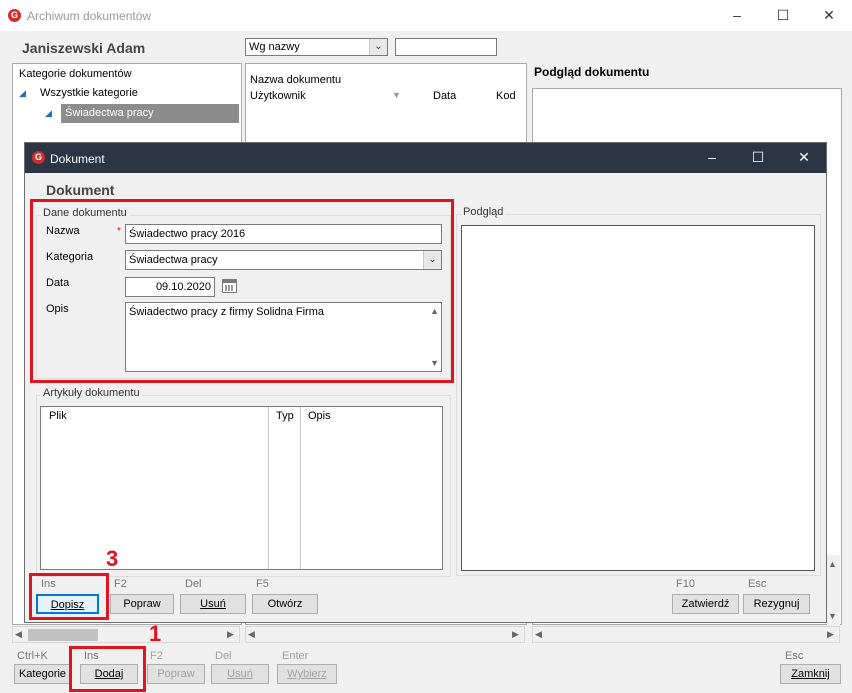 The image size is (852, 693). Describe the element at coordinates (295, 656) in the screenshot. I see `hint-enter: Enter` at that location.